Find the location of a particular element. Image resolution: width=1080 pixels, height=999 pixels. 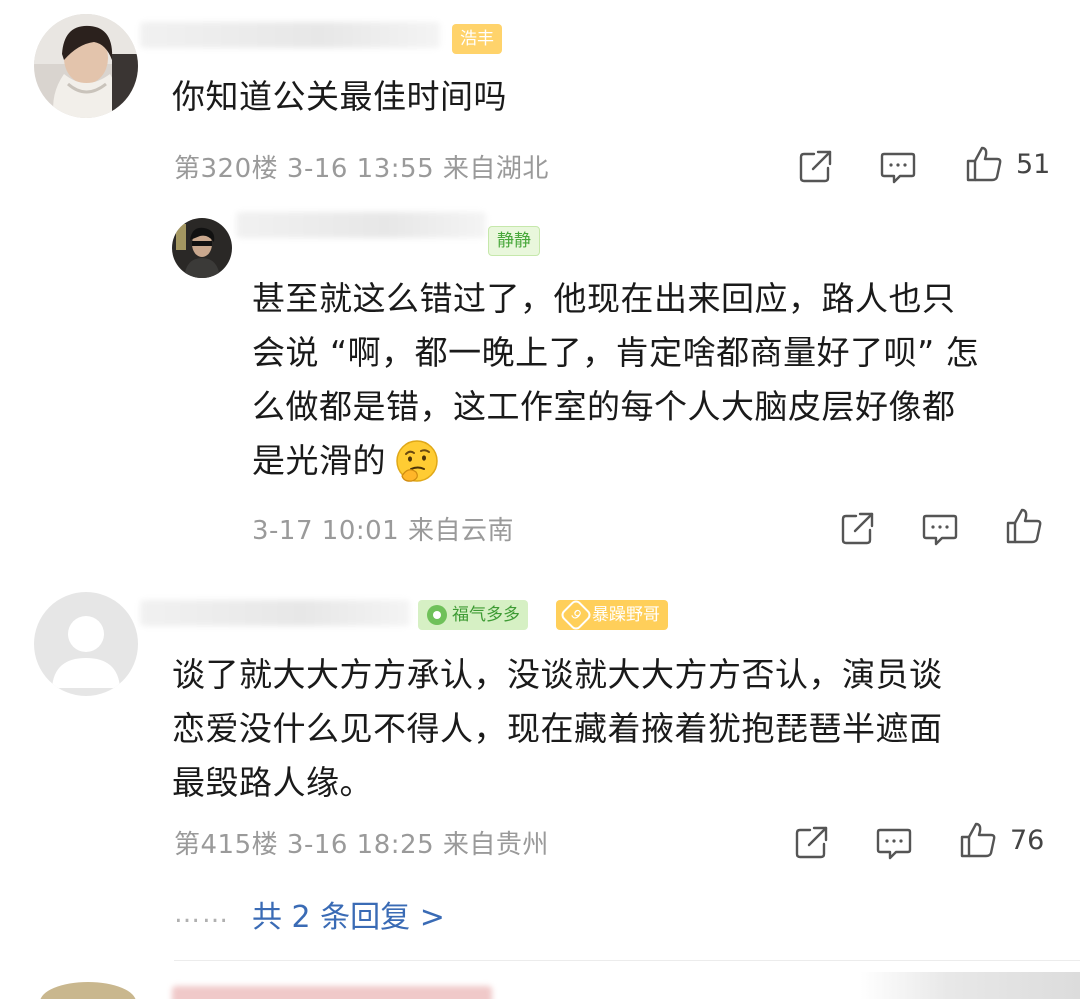

text-line: 谈了就大大方方承认，没谈就大大方方否认，演员谈 is located at coordinates (557, 674).